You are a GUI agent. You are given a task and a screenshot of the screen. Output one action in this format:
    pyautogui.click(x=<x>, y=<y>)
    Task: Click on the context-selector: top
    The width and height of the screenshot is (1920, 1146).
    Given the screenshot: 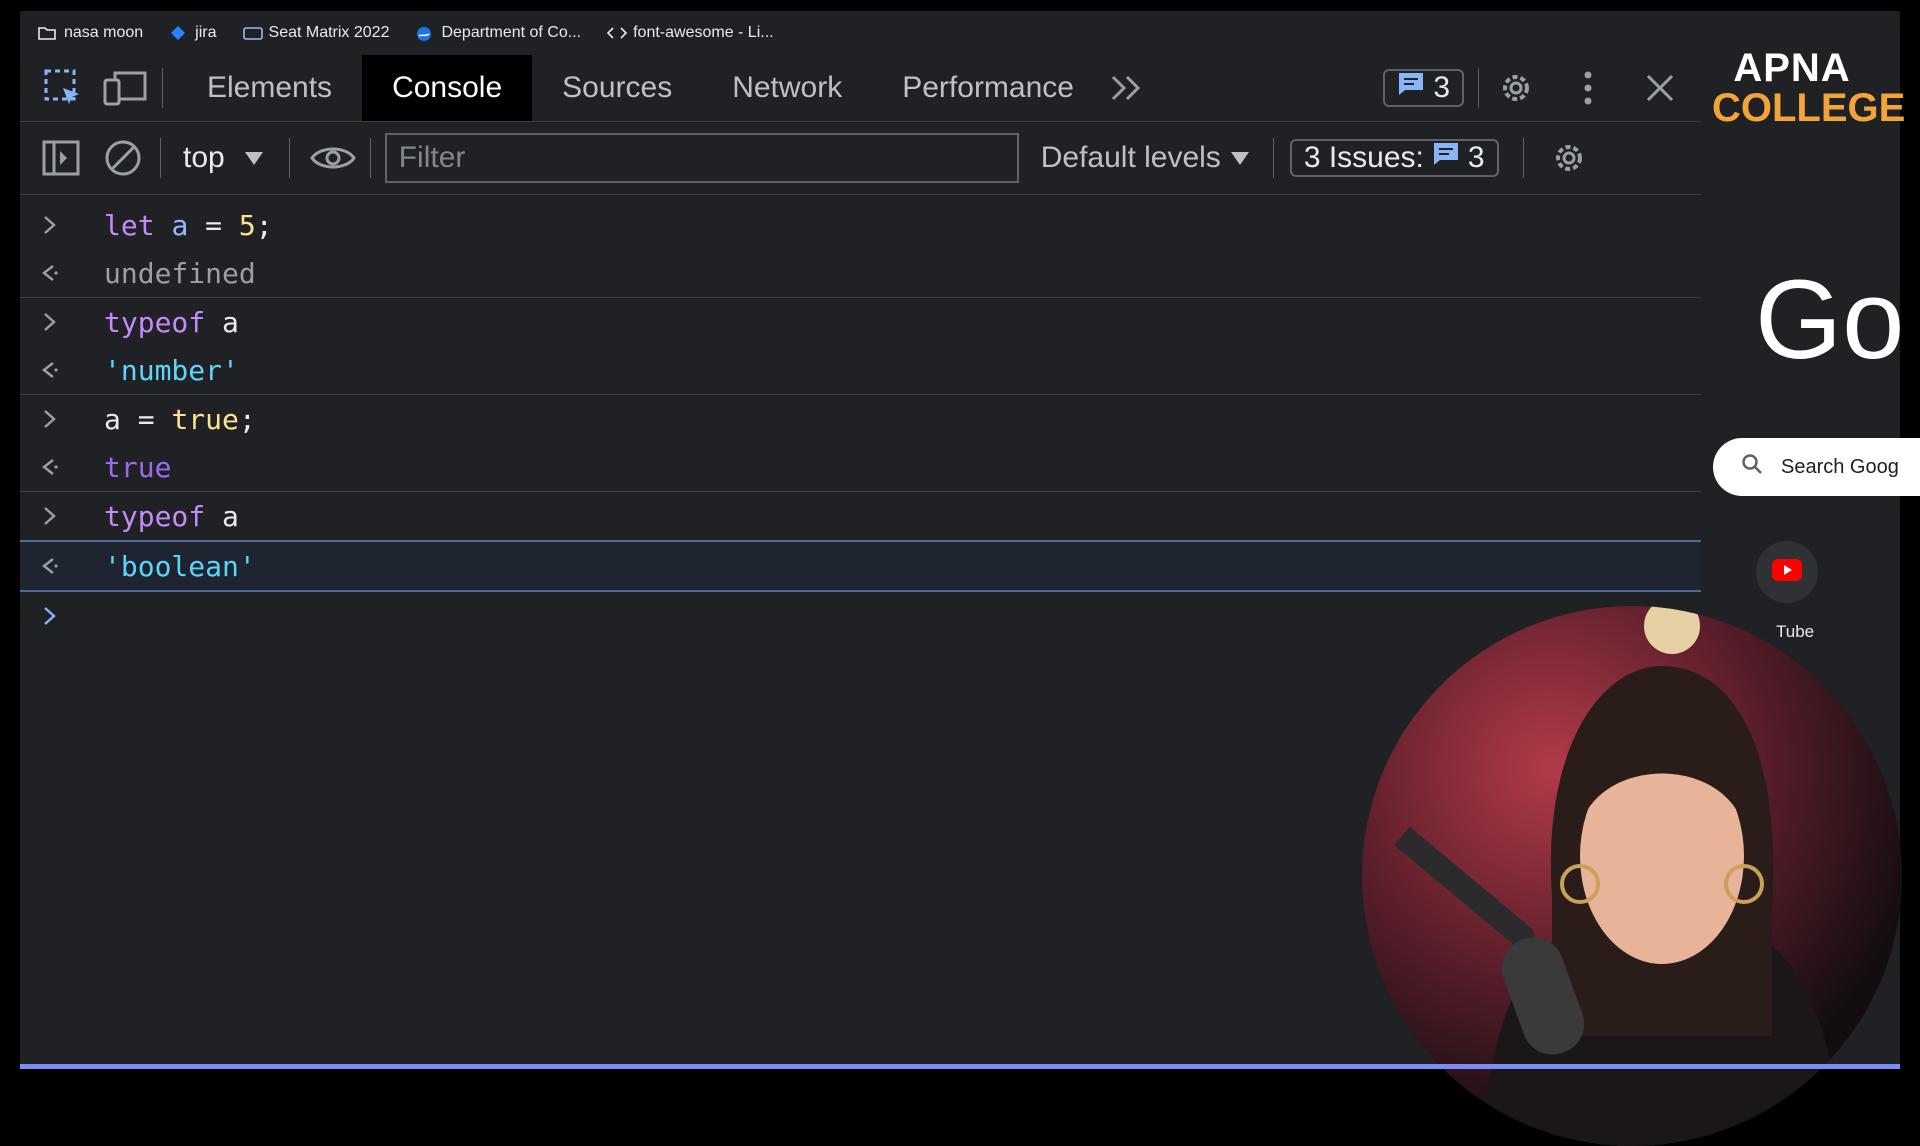 What is the action you would take?
    pyautogui.click(x=223, y=158)
    